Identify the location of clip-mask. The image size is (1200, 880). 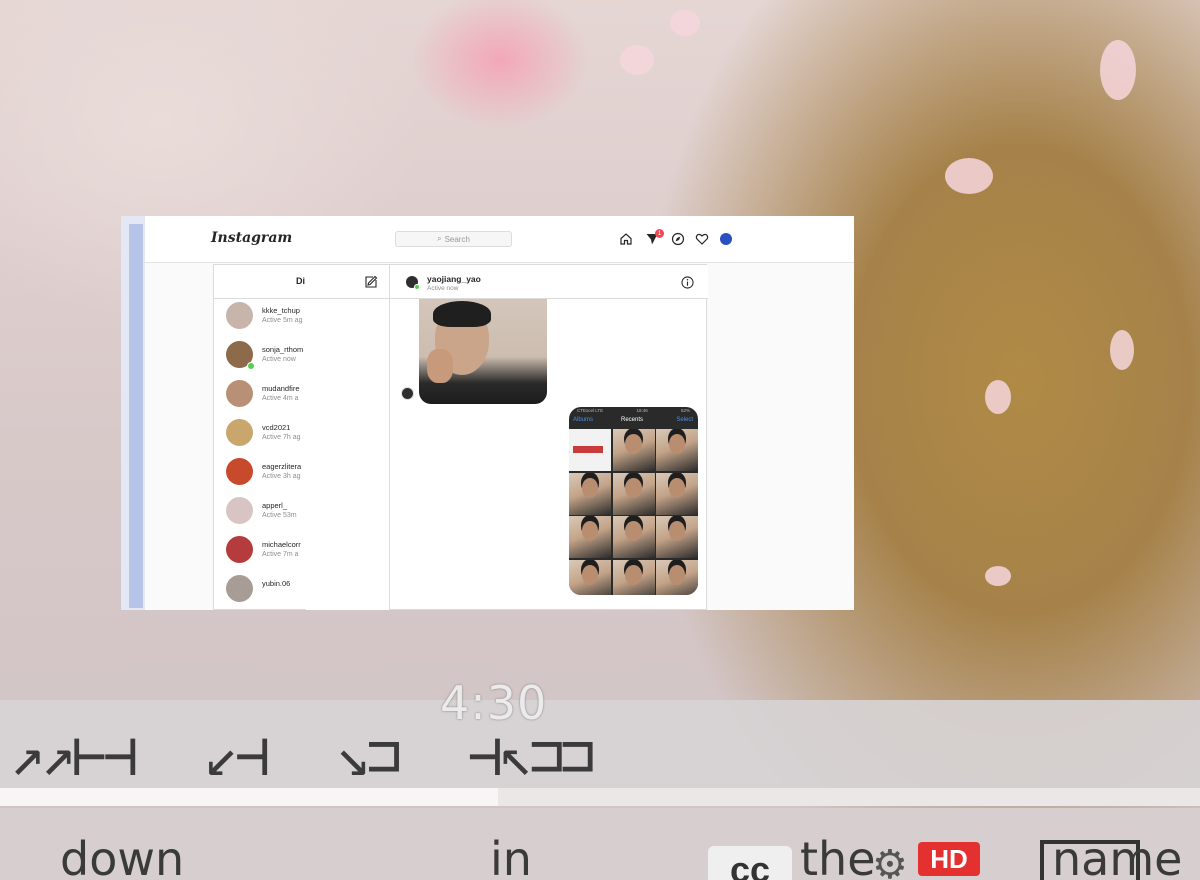
(347, 454).